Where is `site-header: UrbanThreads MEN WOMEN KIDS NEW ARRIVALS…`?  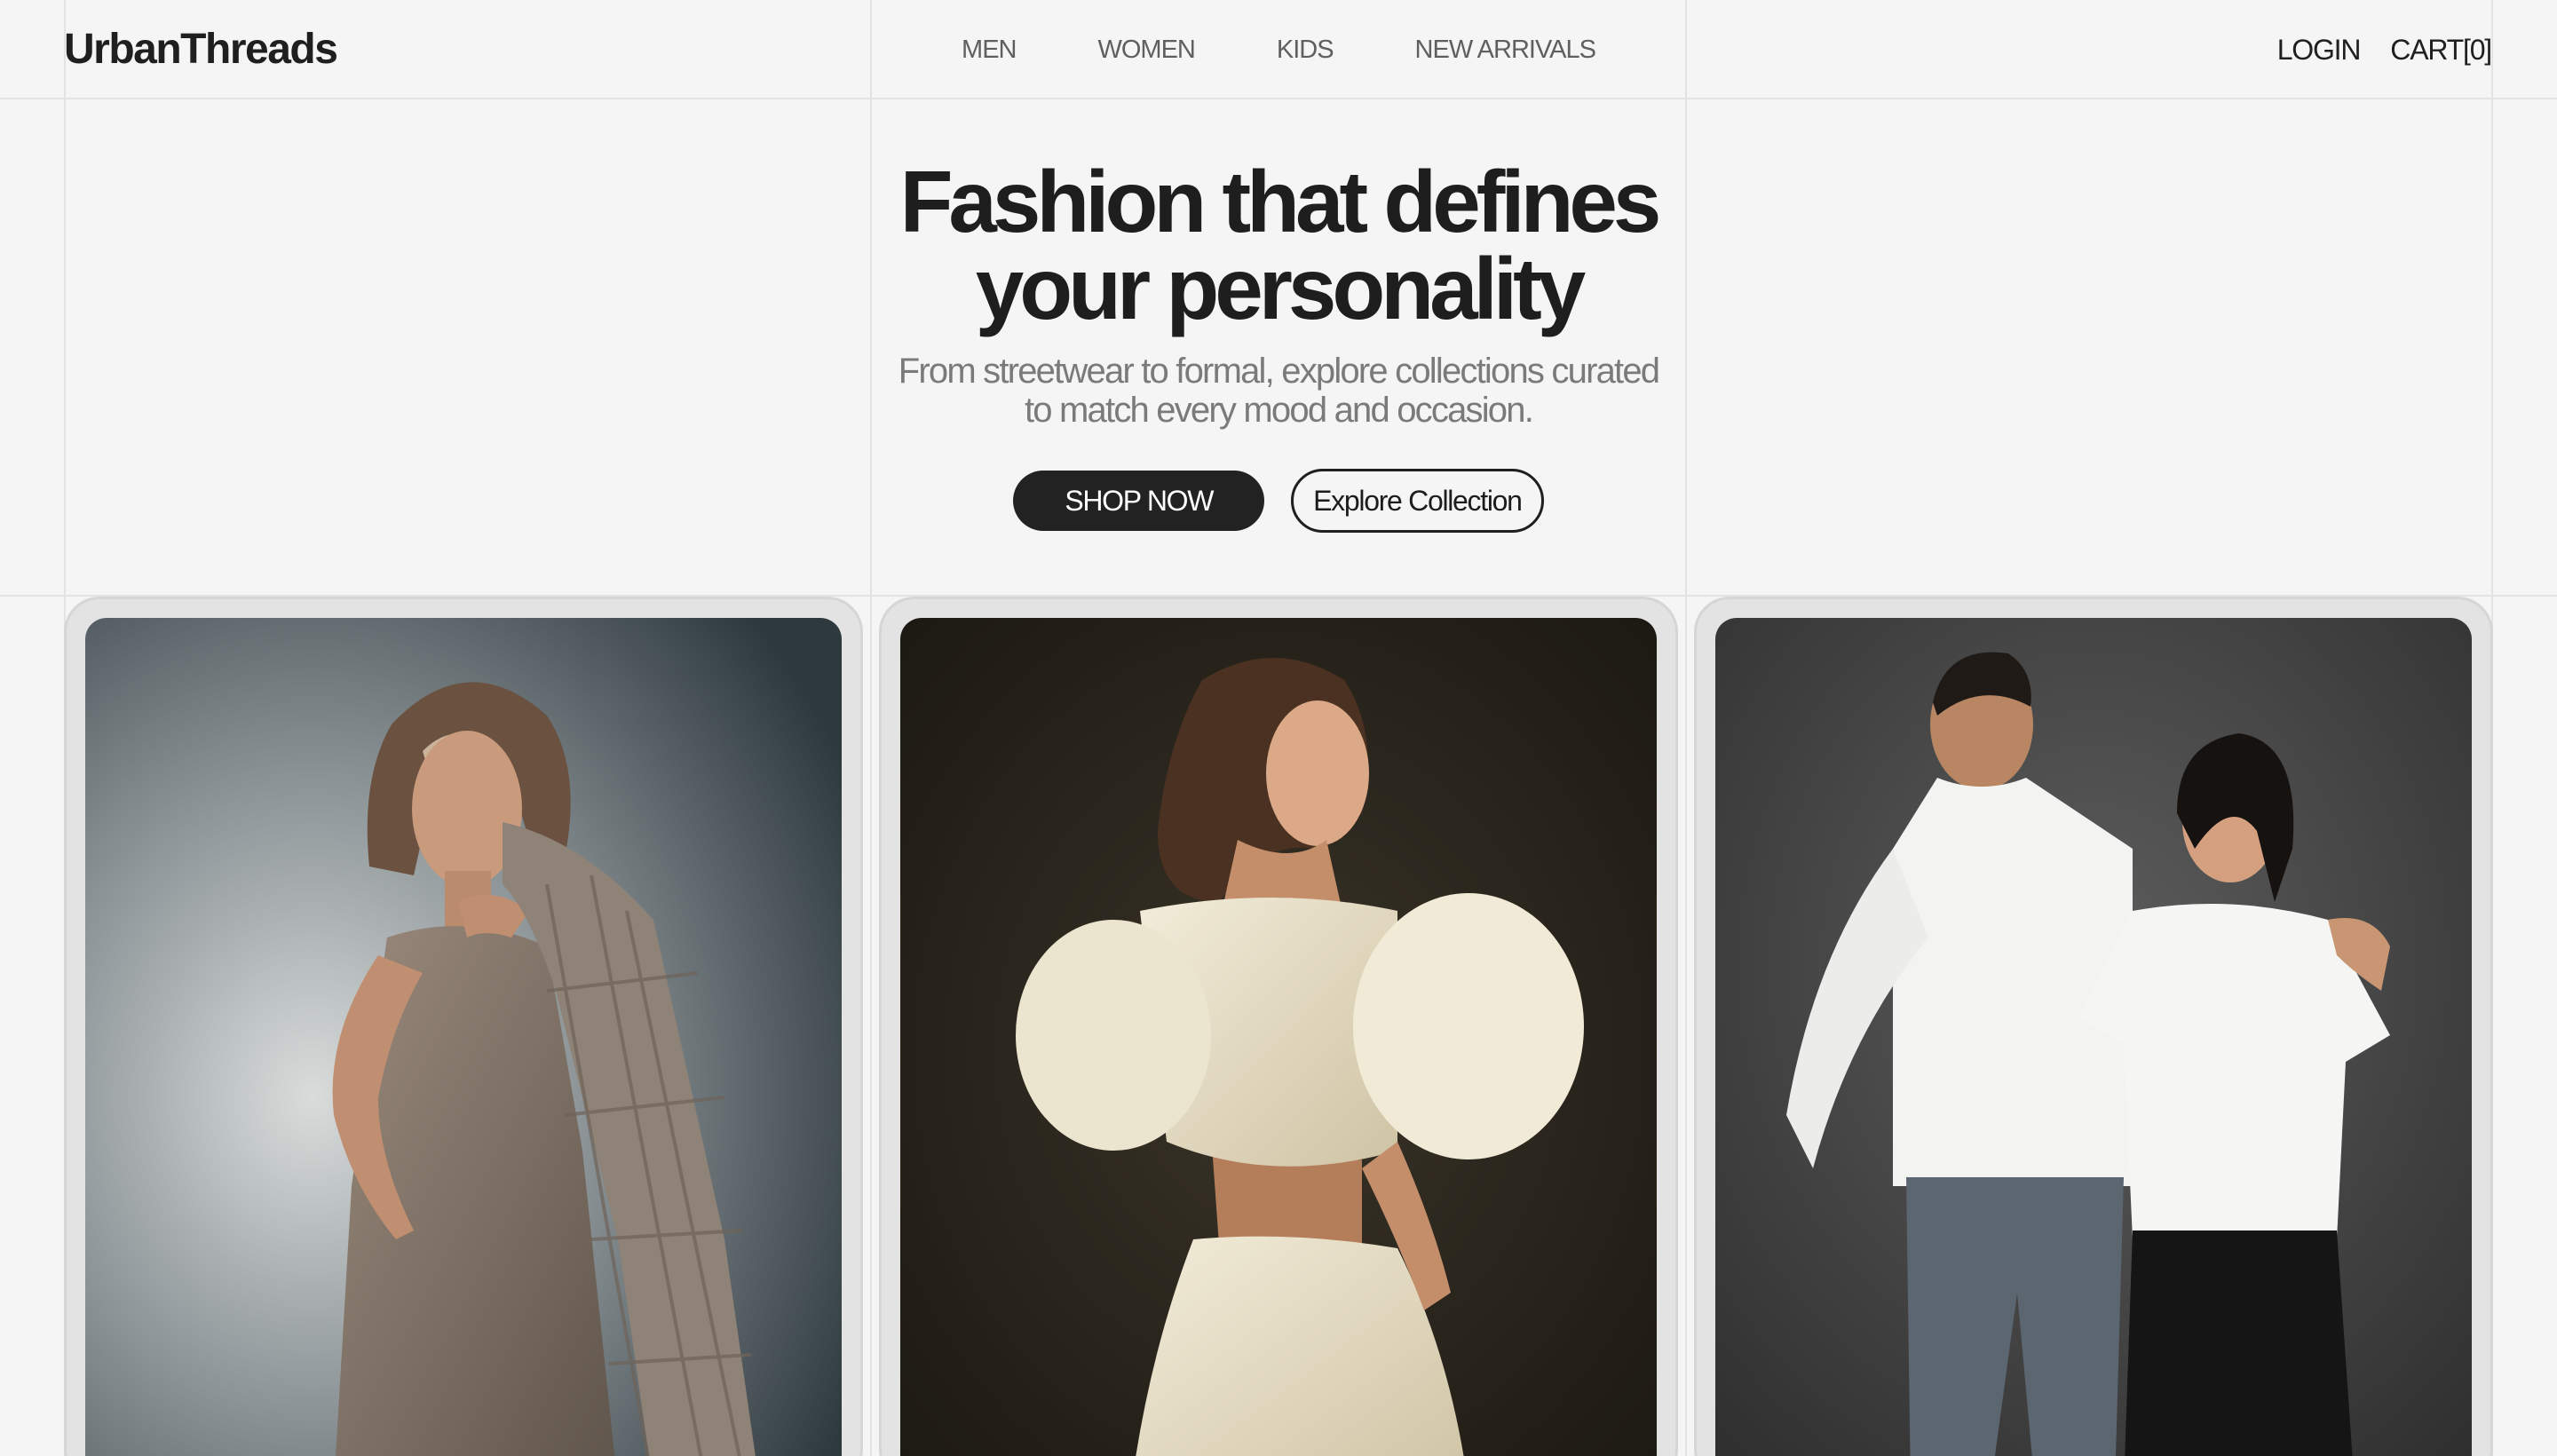
site-header: UrbanThreads MEN WOMEN KIDS NEW ARRIVALS… is located at coordinates (1278, 49).